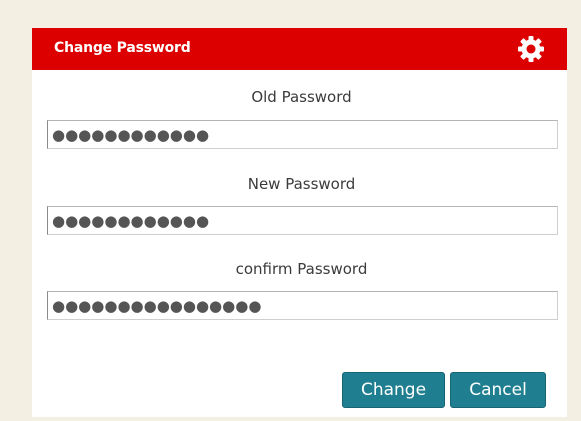  I want to click on new-password-label: New Password, so click(301, 184).